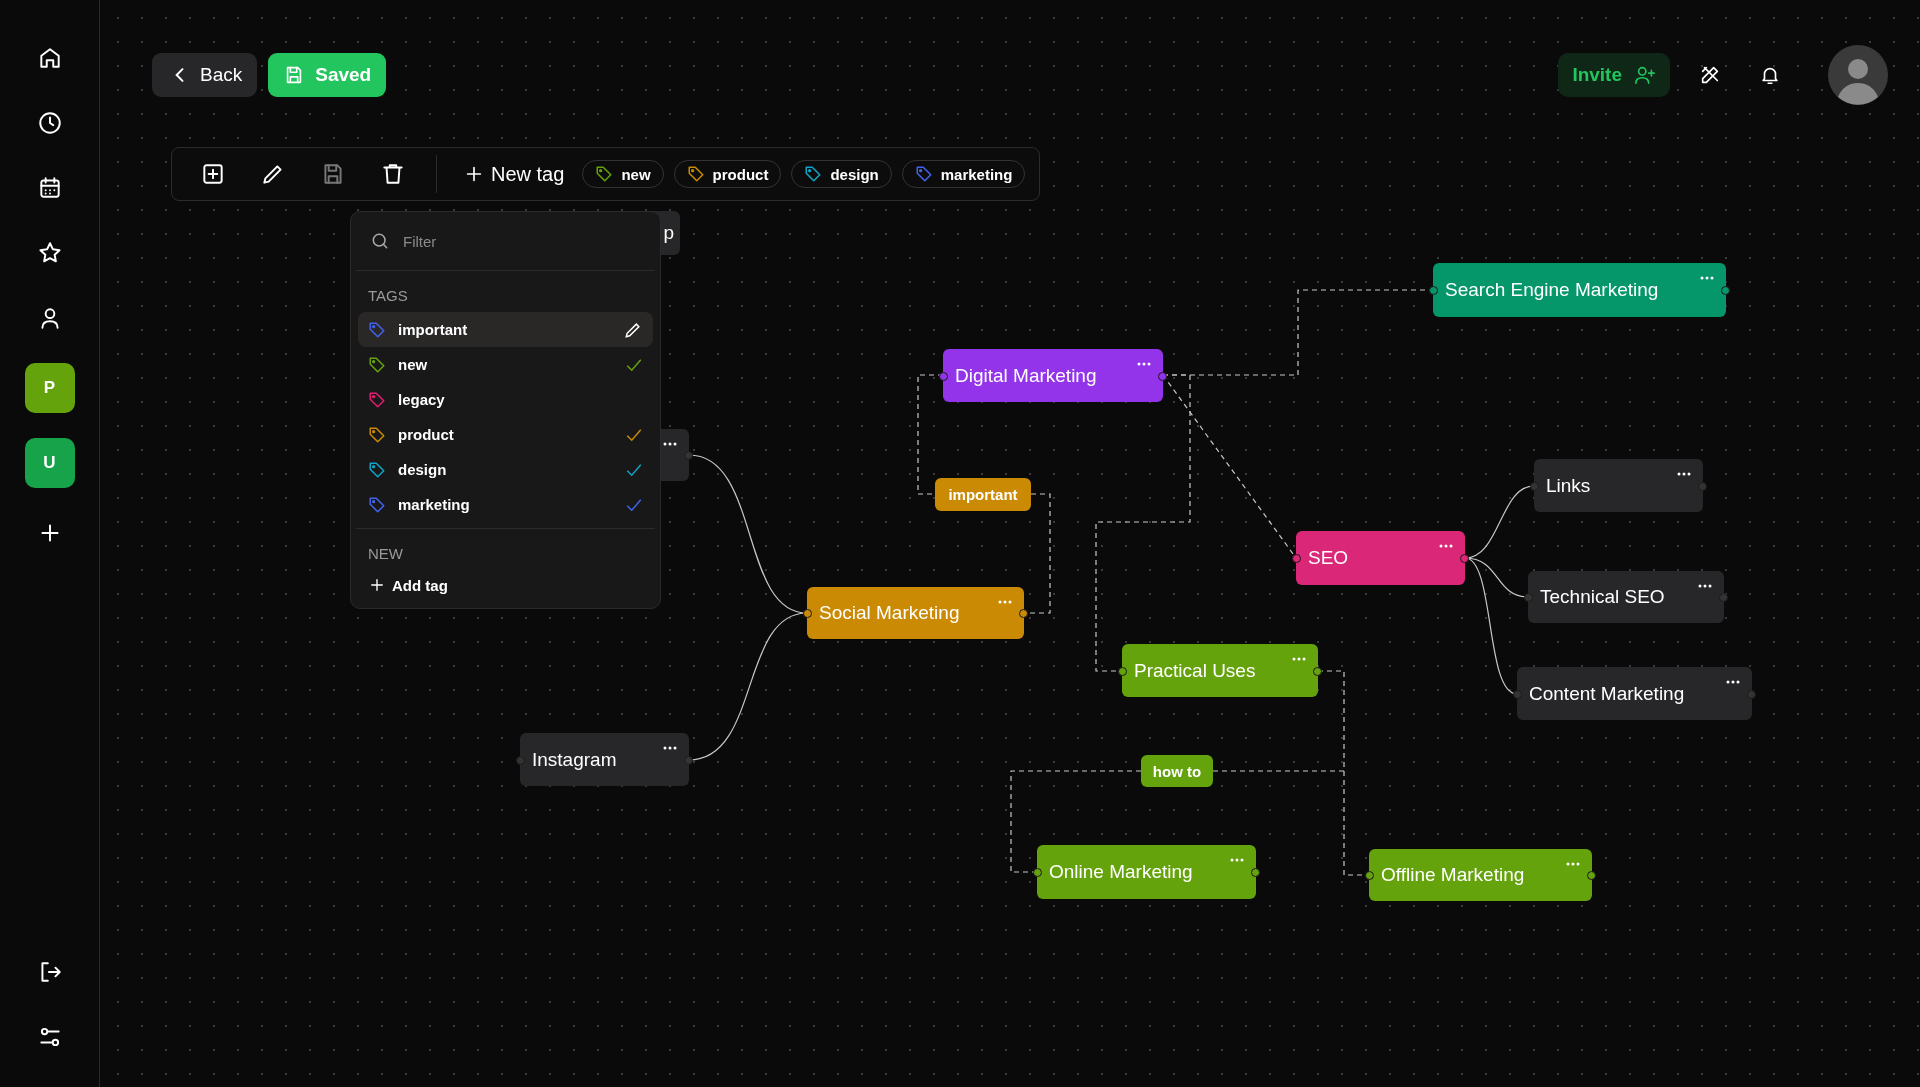 The height and width of the screenshot is (1087, 1920). I want to click on search-icon, so click(380, 241).